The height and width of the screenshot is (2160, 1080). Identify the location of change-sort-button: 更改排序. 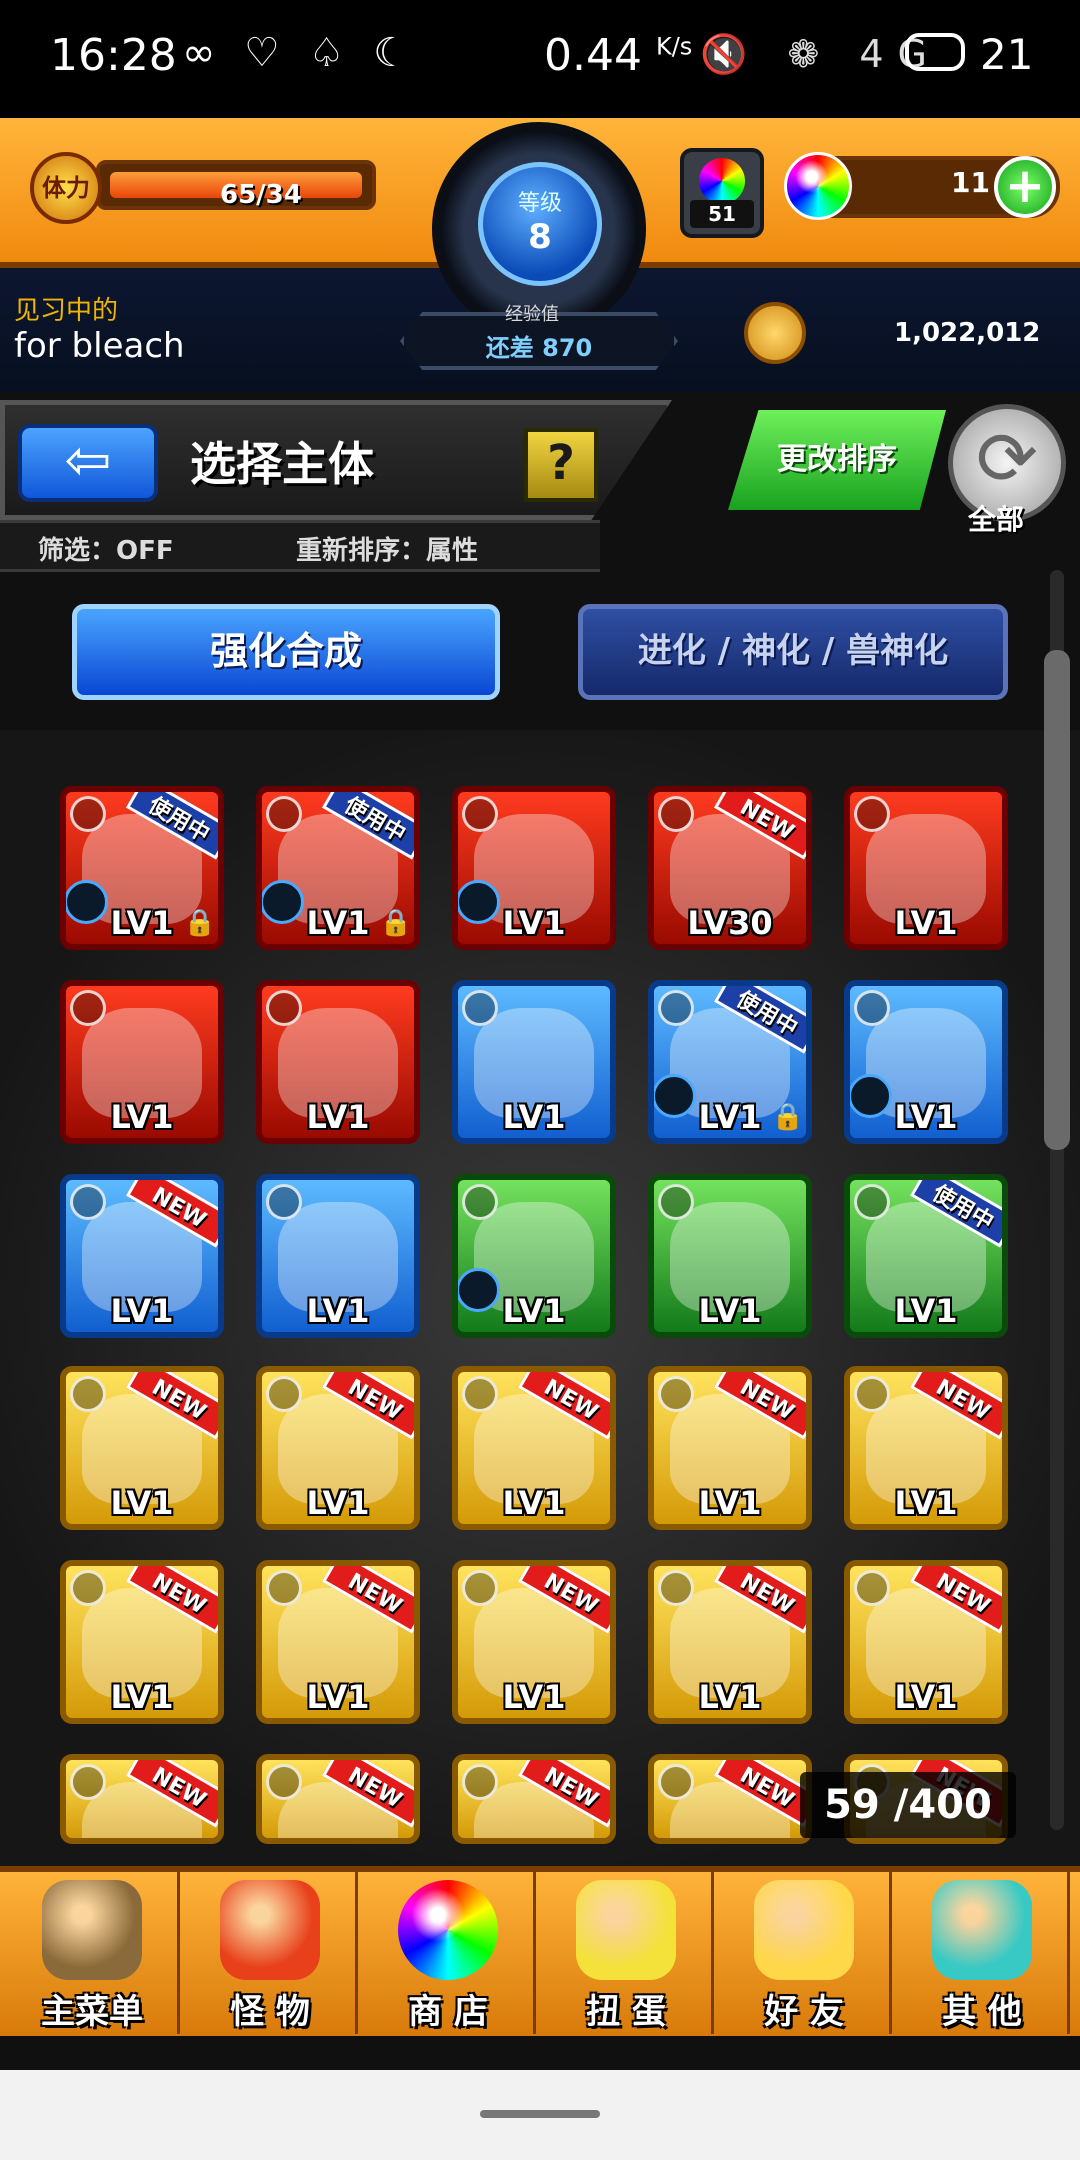
(837, 460).